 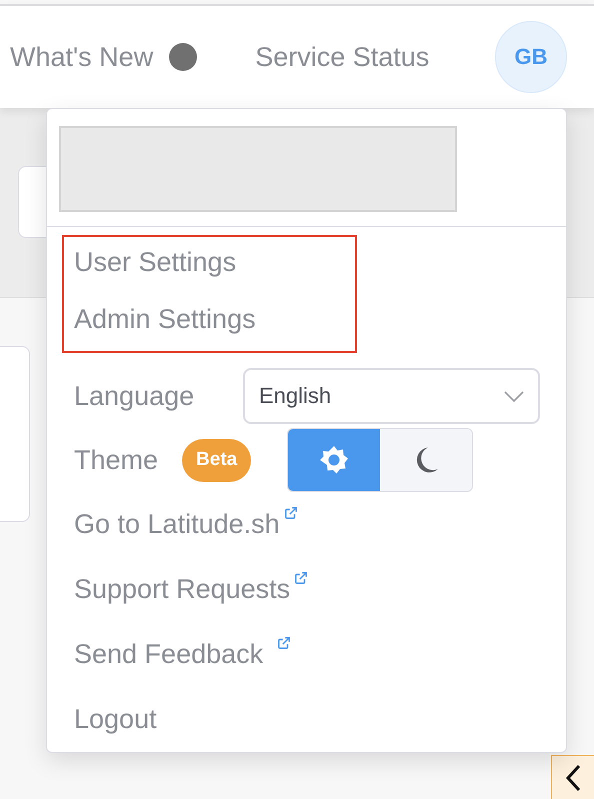 I want to click on chevron-left-icon, so click(x=573, y=778).